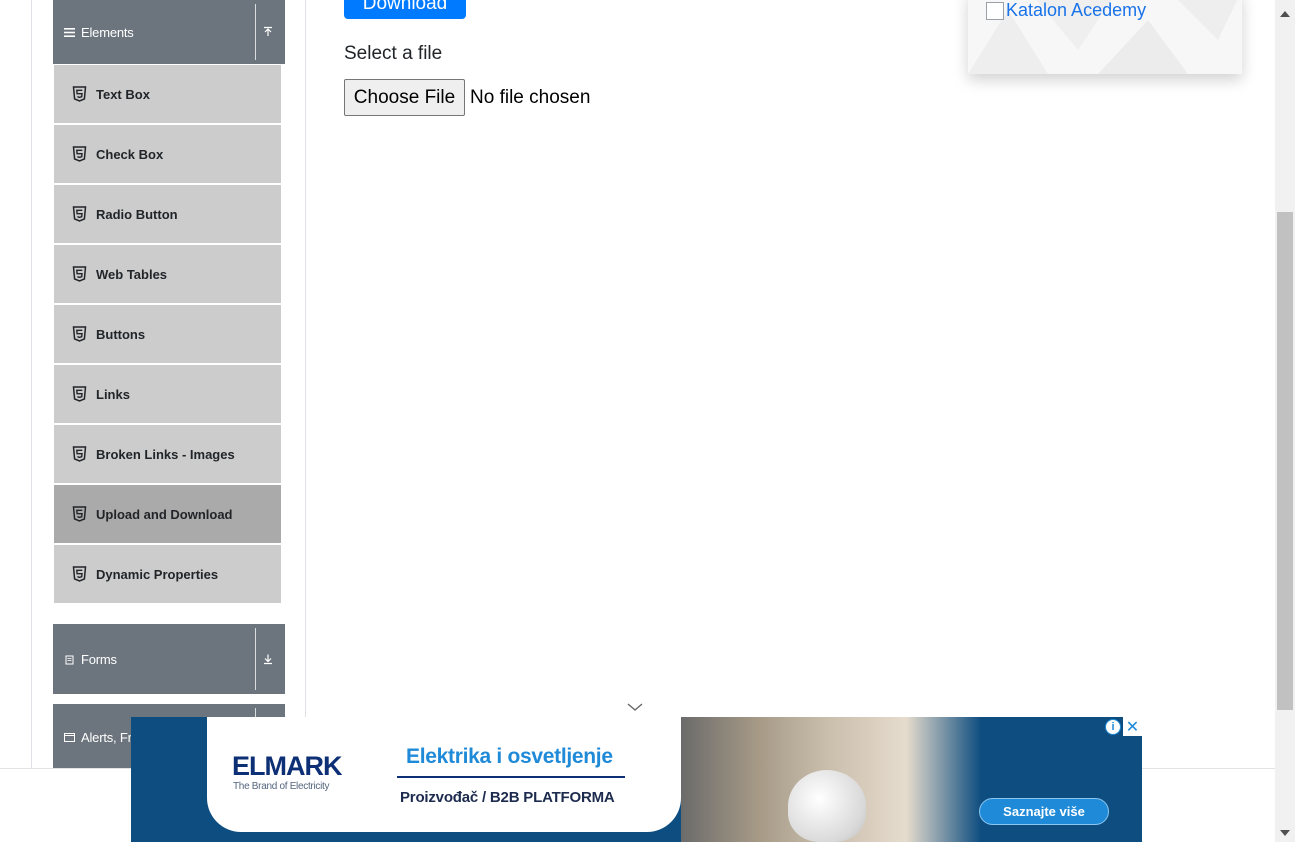  Describe the element at coordinates (635, 706) in the screenshot. I see `chevron-down-icon` at that location.